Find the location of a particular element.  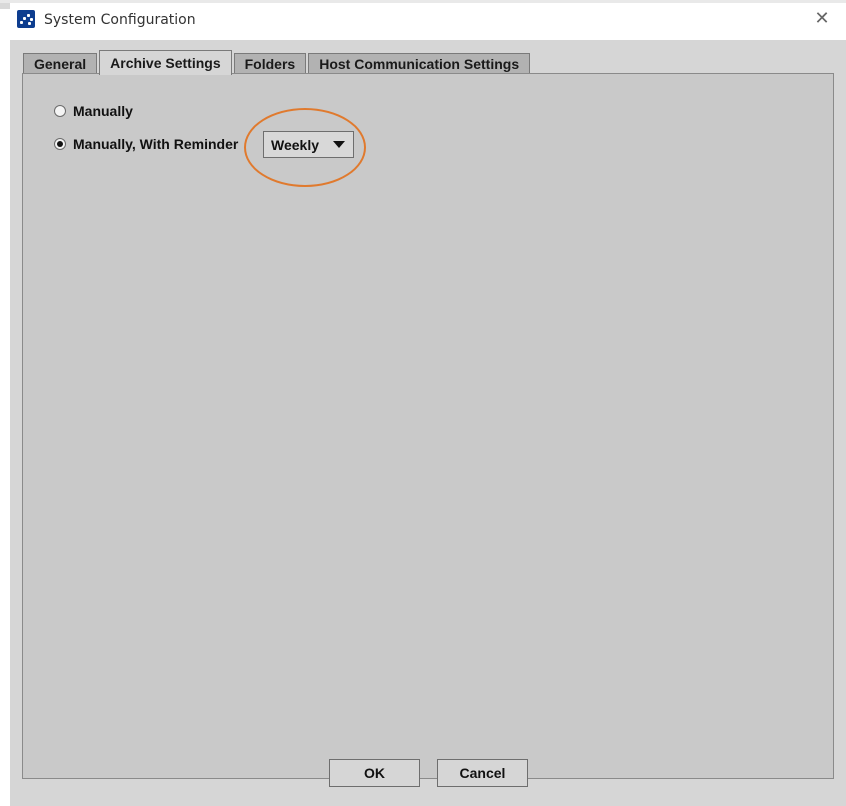

dropdown-arrow-icon is located at coordinates (339, 144).